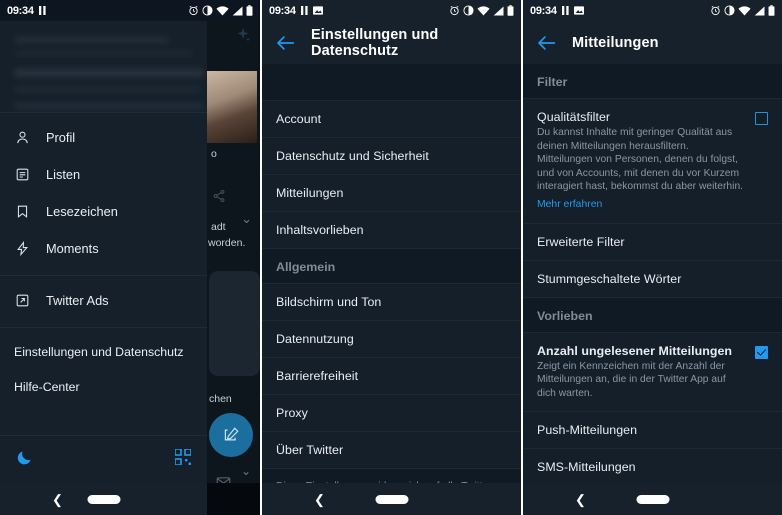 This screenshot has height=515, width=782. I want to click on row-label: Qualitätsfilter, so click(574, 117).